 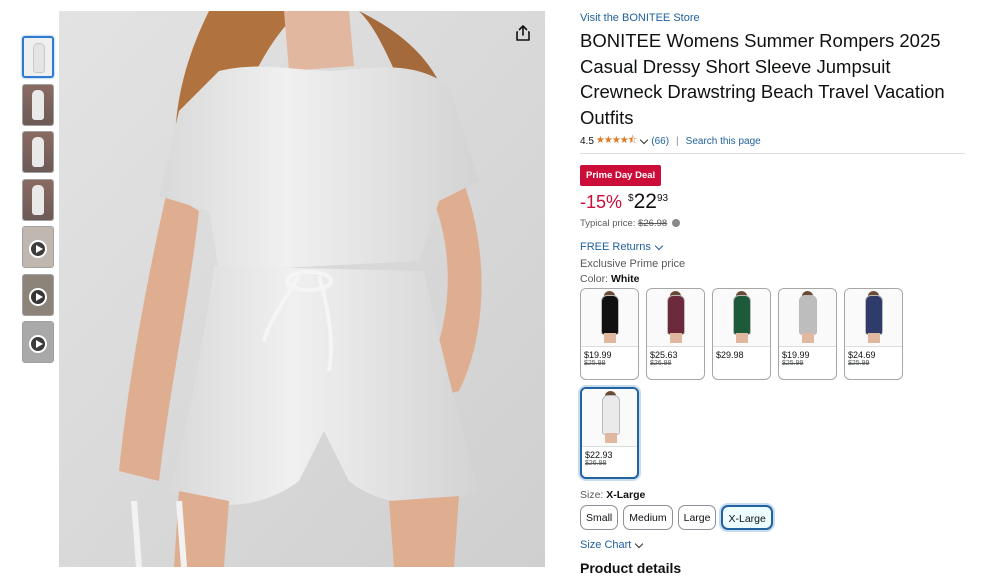 What do you see at coordinates (862, 355) in the screenshot?
I see `swatch-price: $24.69` at bounding box center [862, 355].